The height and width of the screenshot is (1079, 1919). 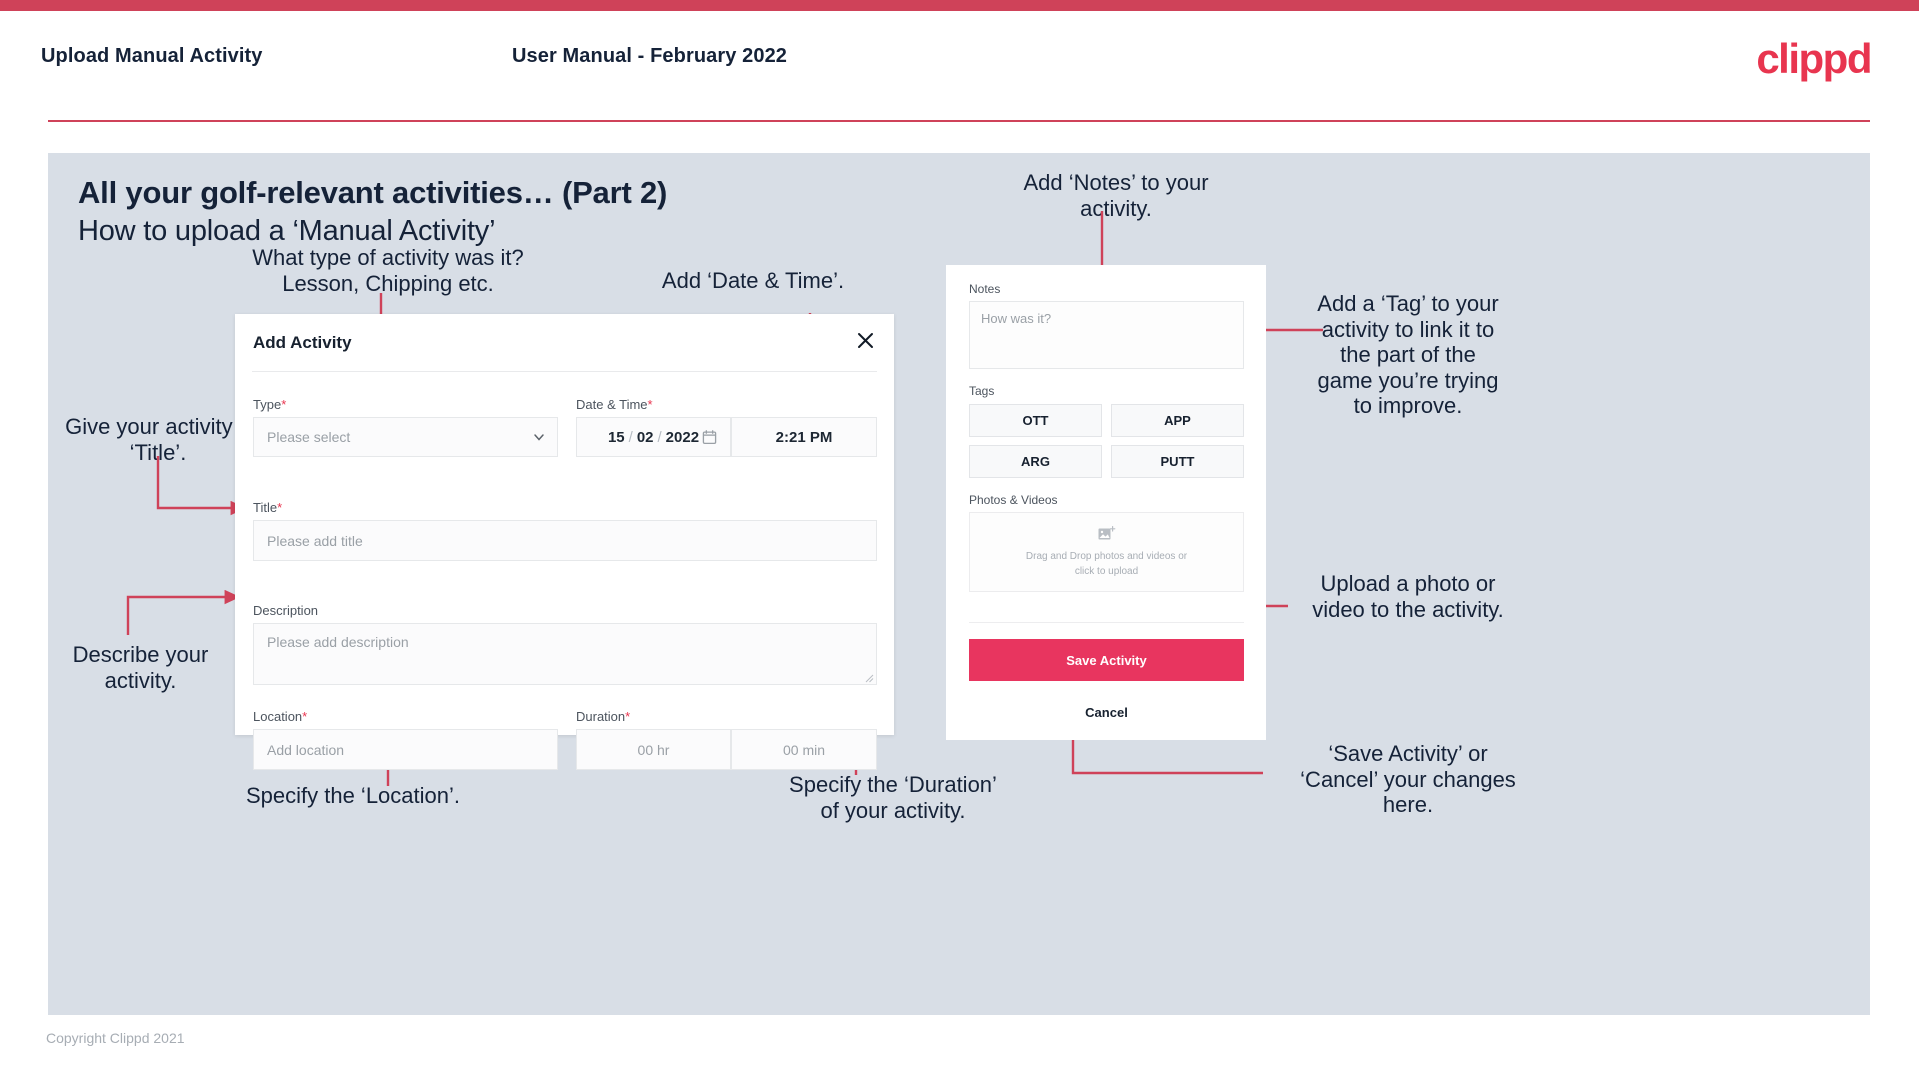 I want to click on duration-hours-placeholder: 00 hr, so click(x=653, y=749).